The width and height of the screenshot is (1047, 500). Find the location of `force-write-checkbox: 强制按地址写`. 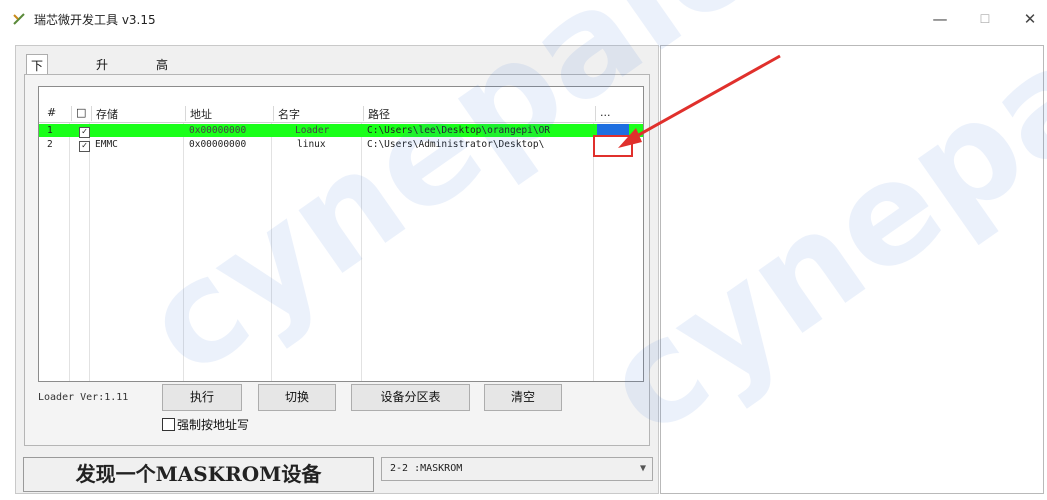

force-write-checkbox: 强制按地址写 is located at coordinates (205, 424).